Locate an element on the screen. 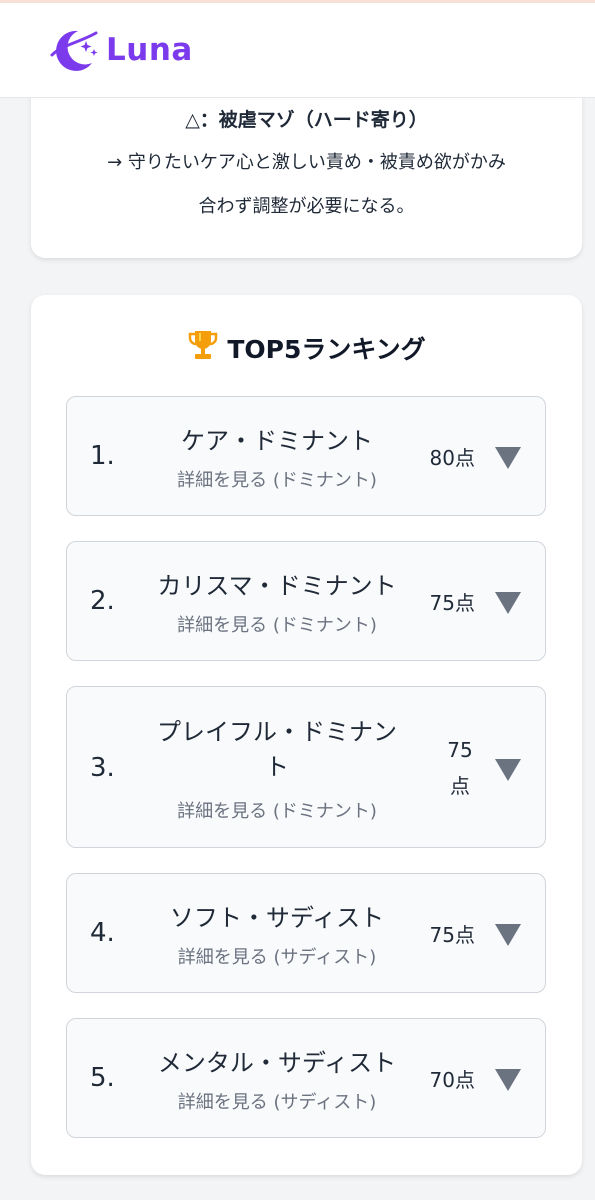 This screenshot has height=1200, width=595. rank-number: 2. is located at coordinates (102, 601).